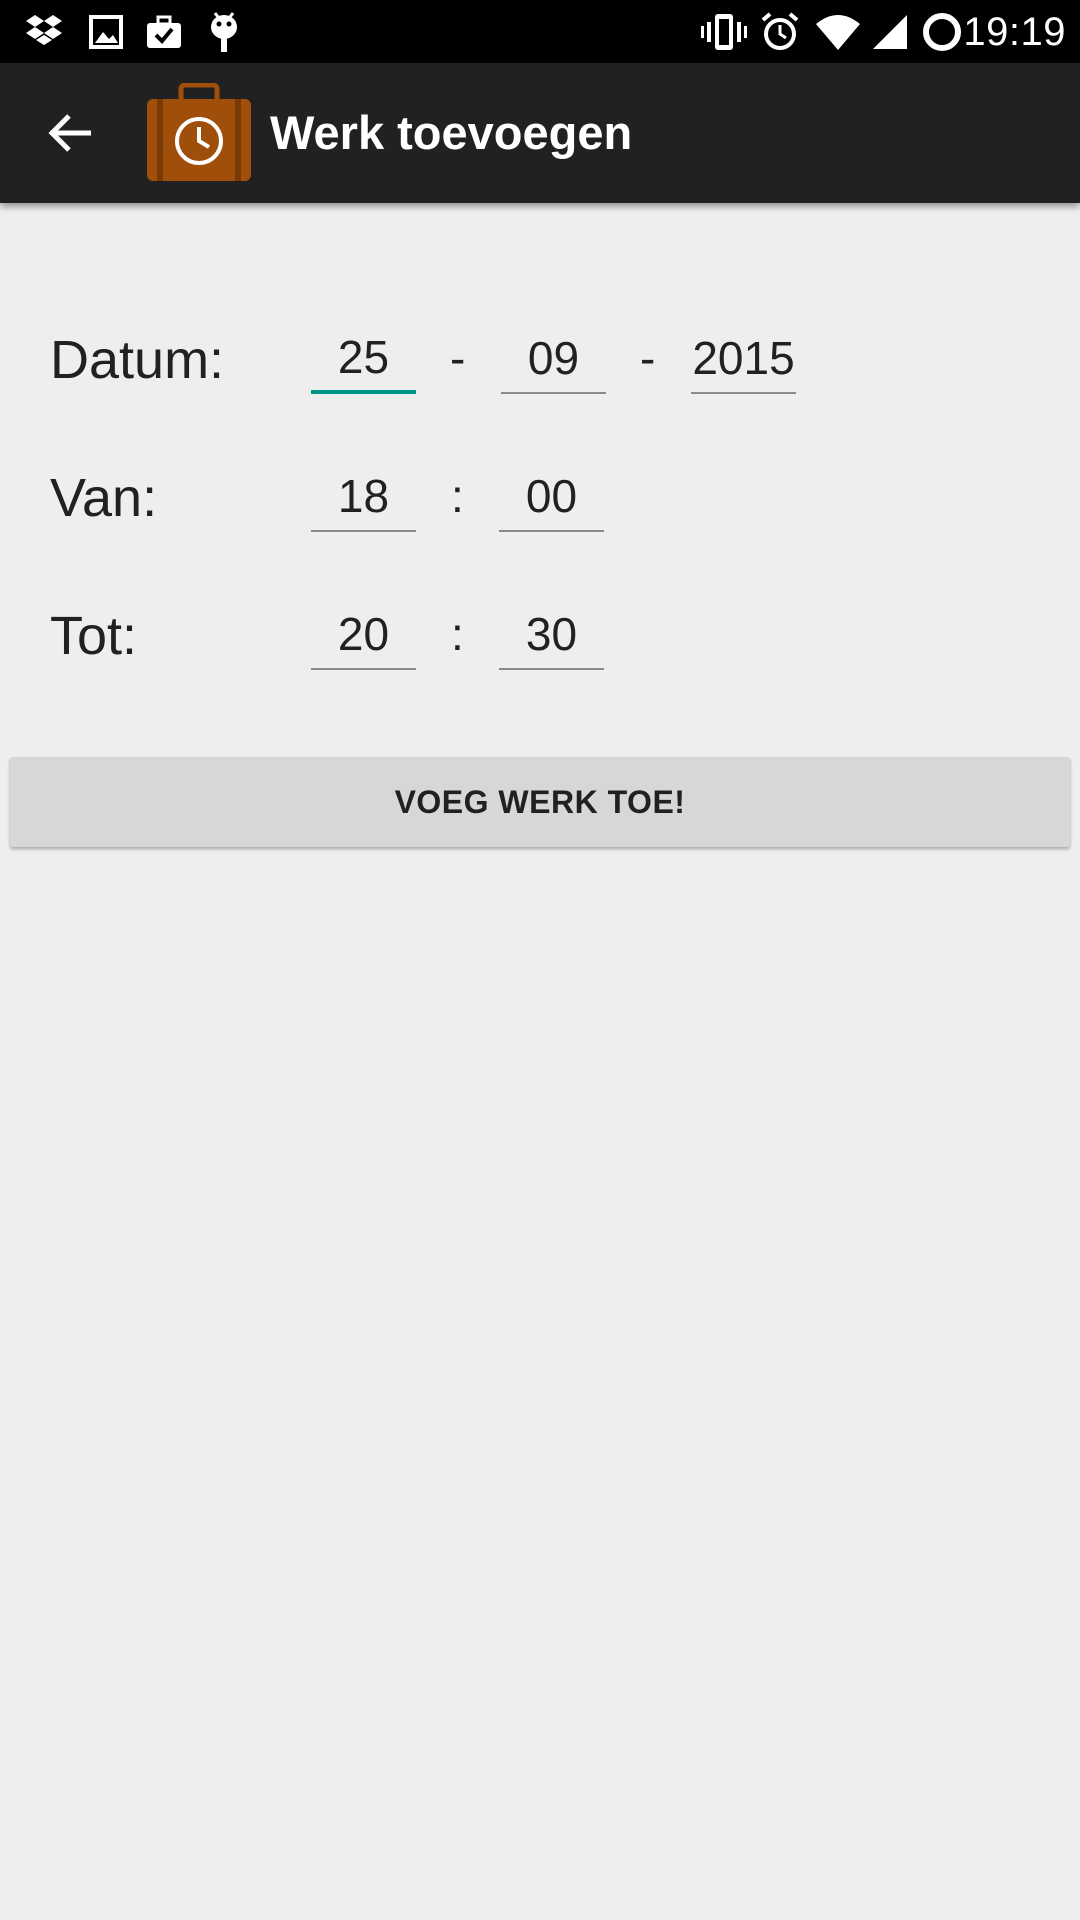 Image resolution: width=1080 pixels, height=1920 pixels. I want to click on arrow-back-icon, so click(69, 133).